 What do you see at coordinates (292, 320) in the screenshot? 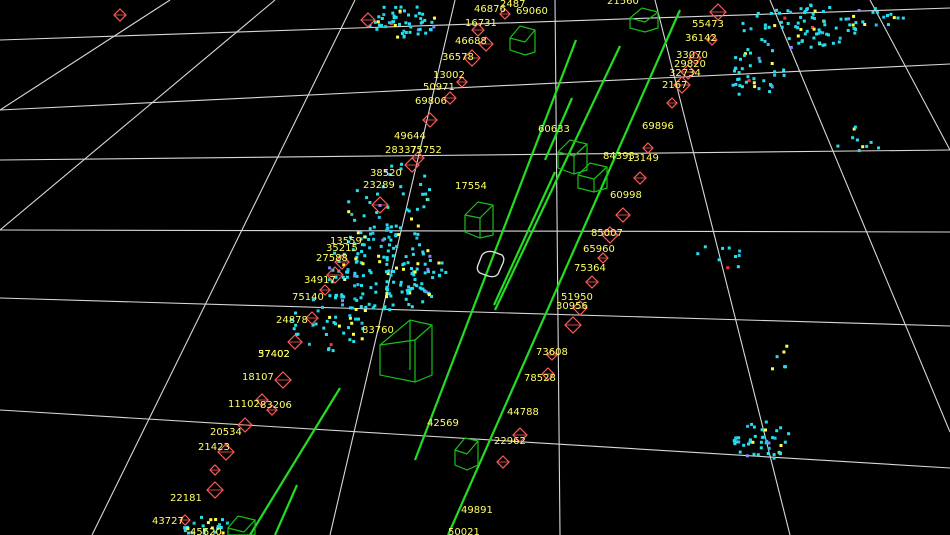
I see `track-id-label: 24878` at bounding box center [292, 320].